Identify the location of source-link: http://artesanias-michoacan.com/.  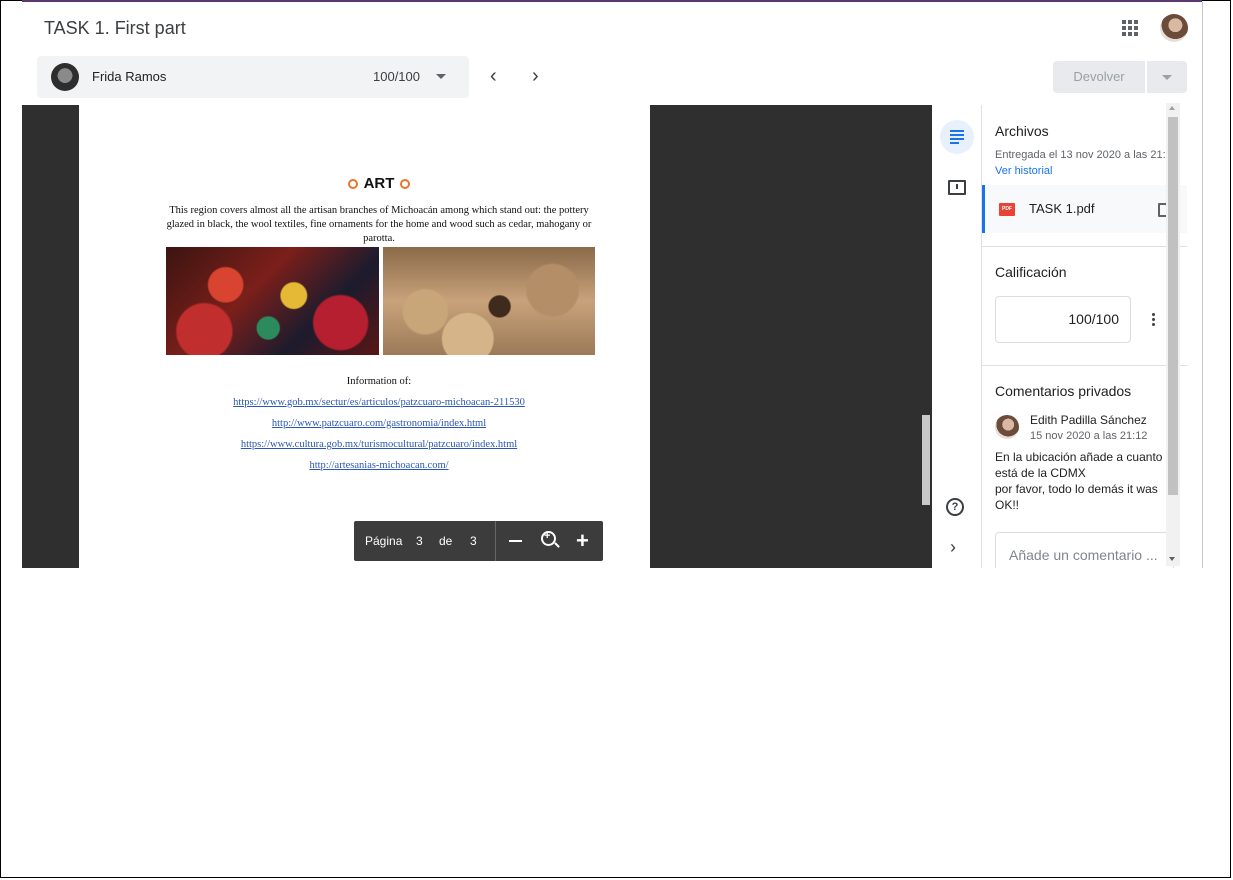
(379, 465).